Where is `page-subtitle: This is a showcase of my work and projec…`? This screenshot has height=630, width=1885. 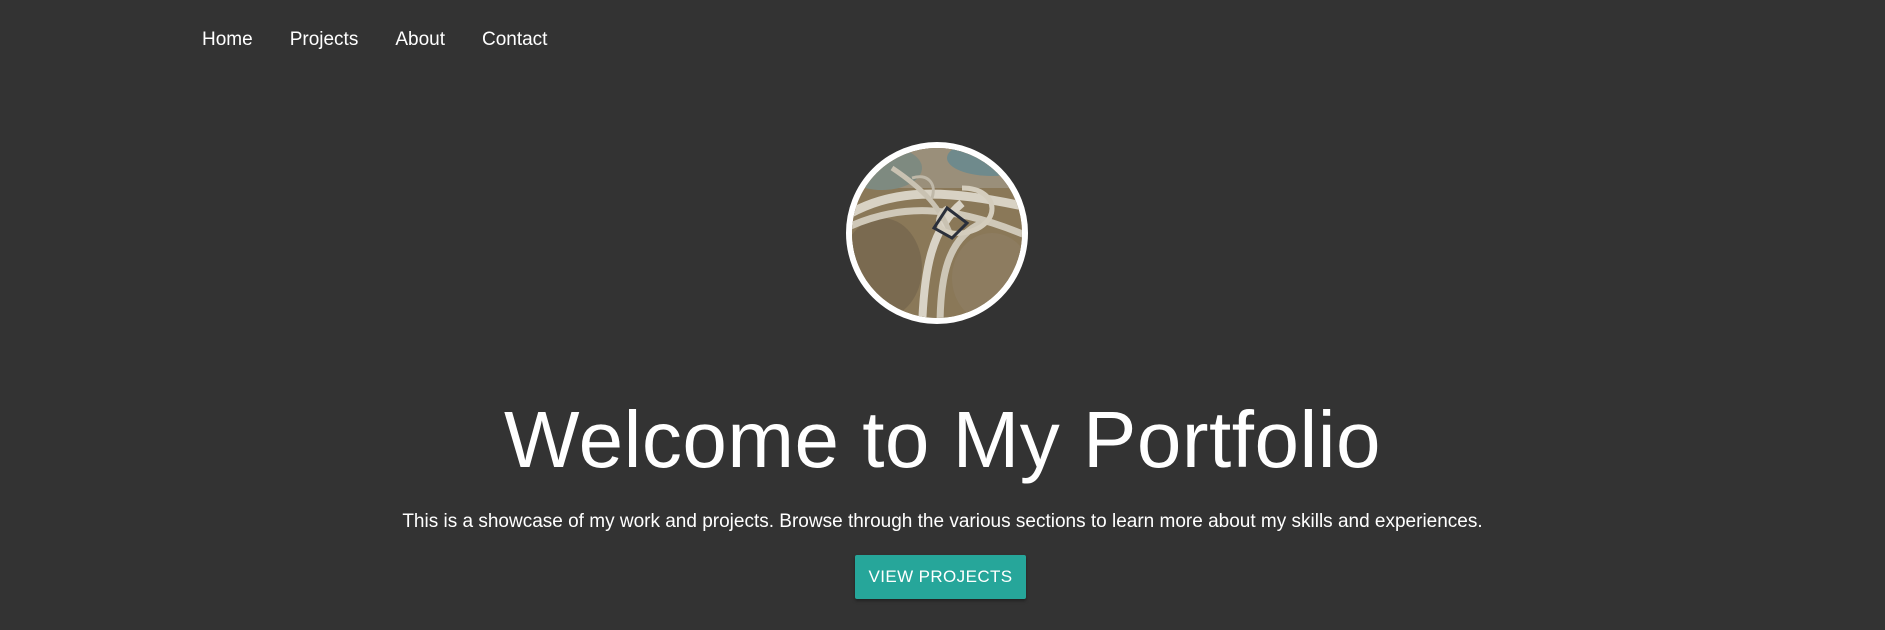 page-subtitle: This is a showcase of my work and projec… is located at coordinates (942, 521).